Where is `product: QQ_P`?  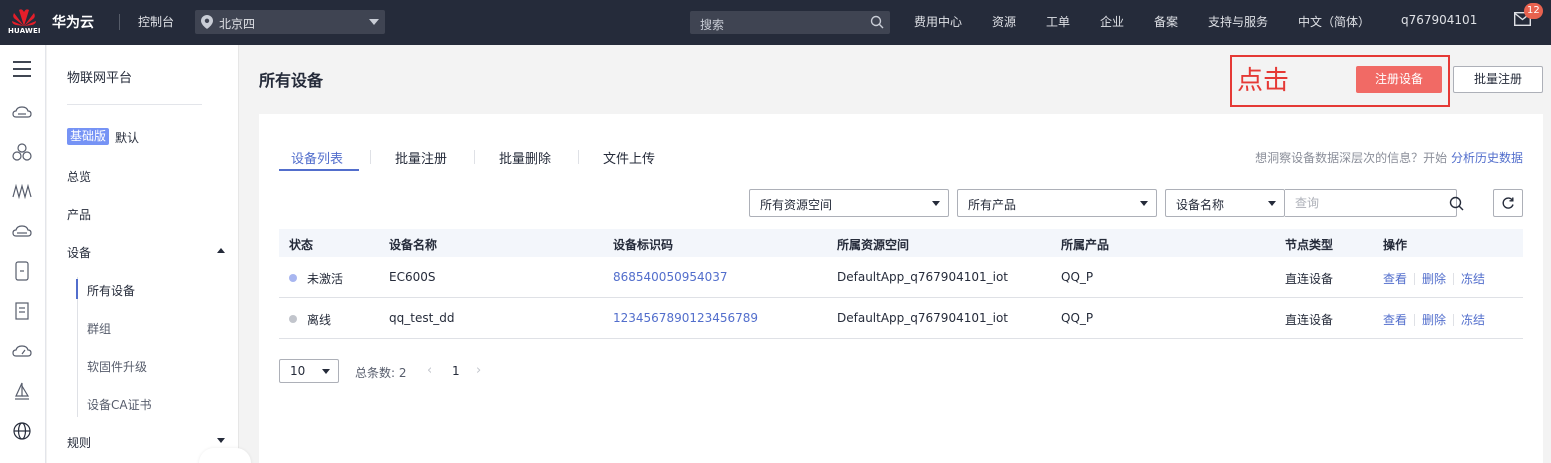 product: QQ_P is located at coordinates (1077, 277).